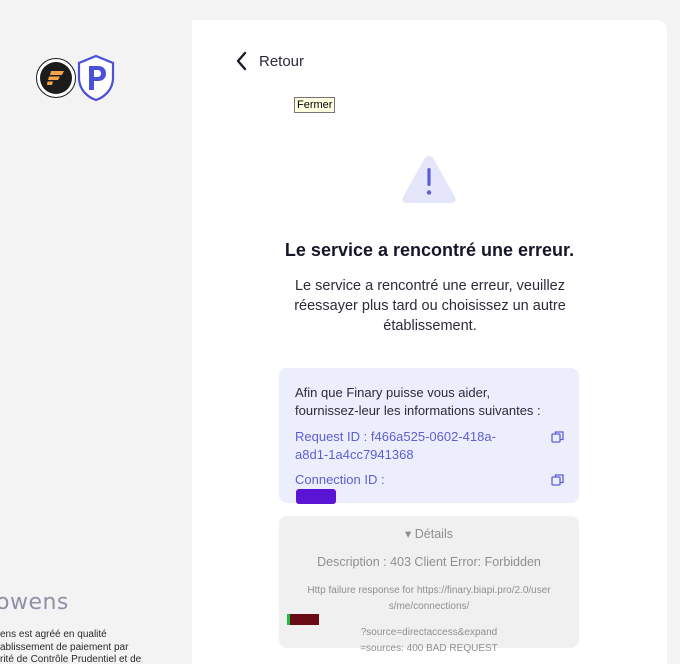  I want to click on partner-logos, so click(76, 78).